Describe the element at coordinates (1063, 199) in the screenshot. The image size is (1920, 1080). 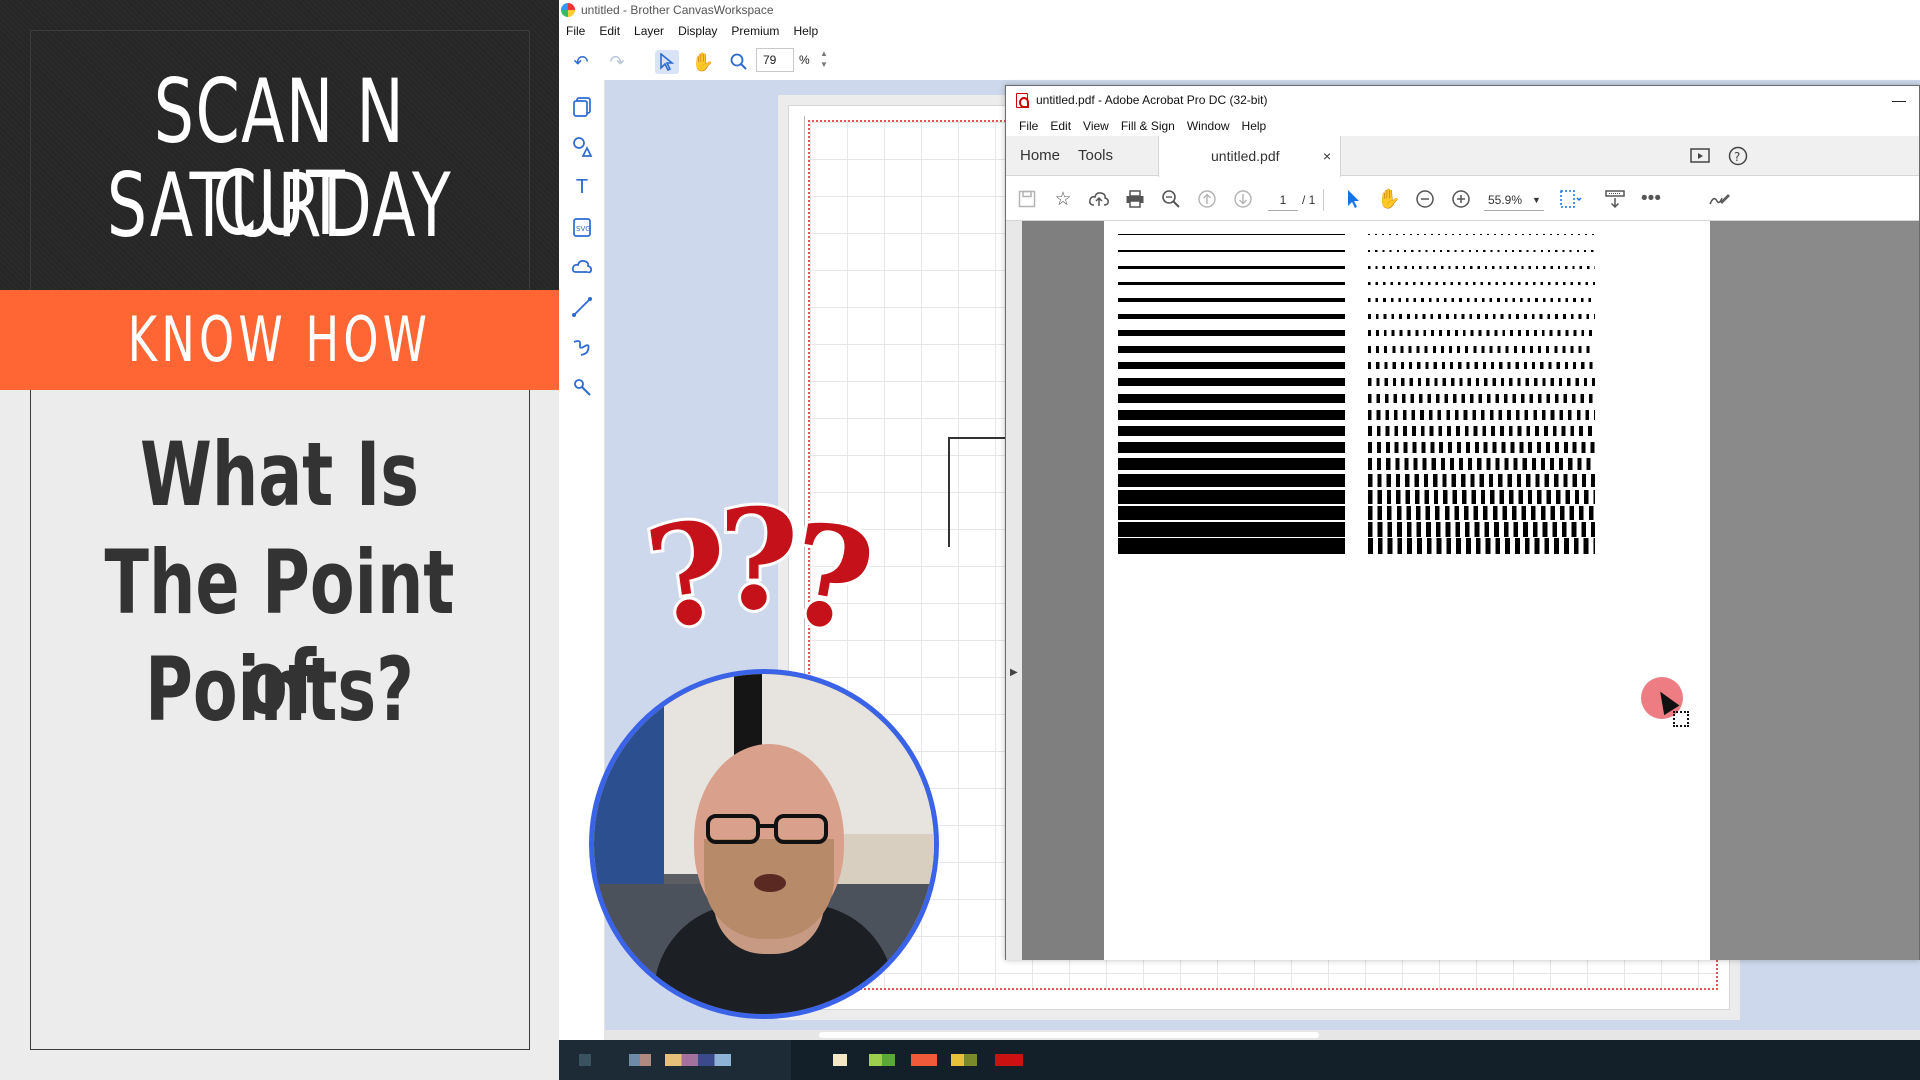
I see `bookmark-star-icon: ☆` at that location.